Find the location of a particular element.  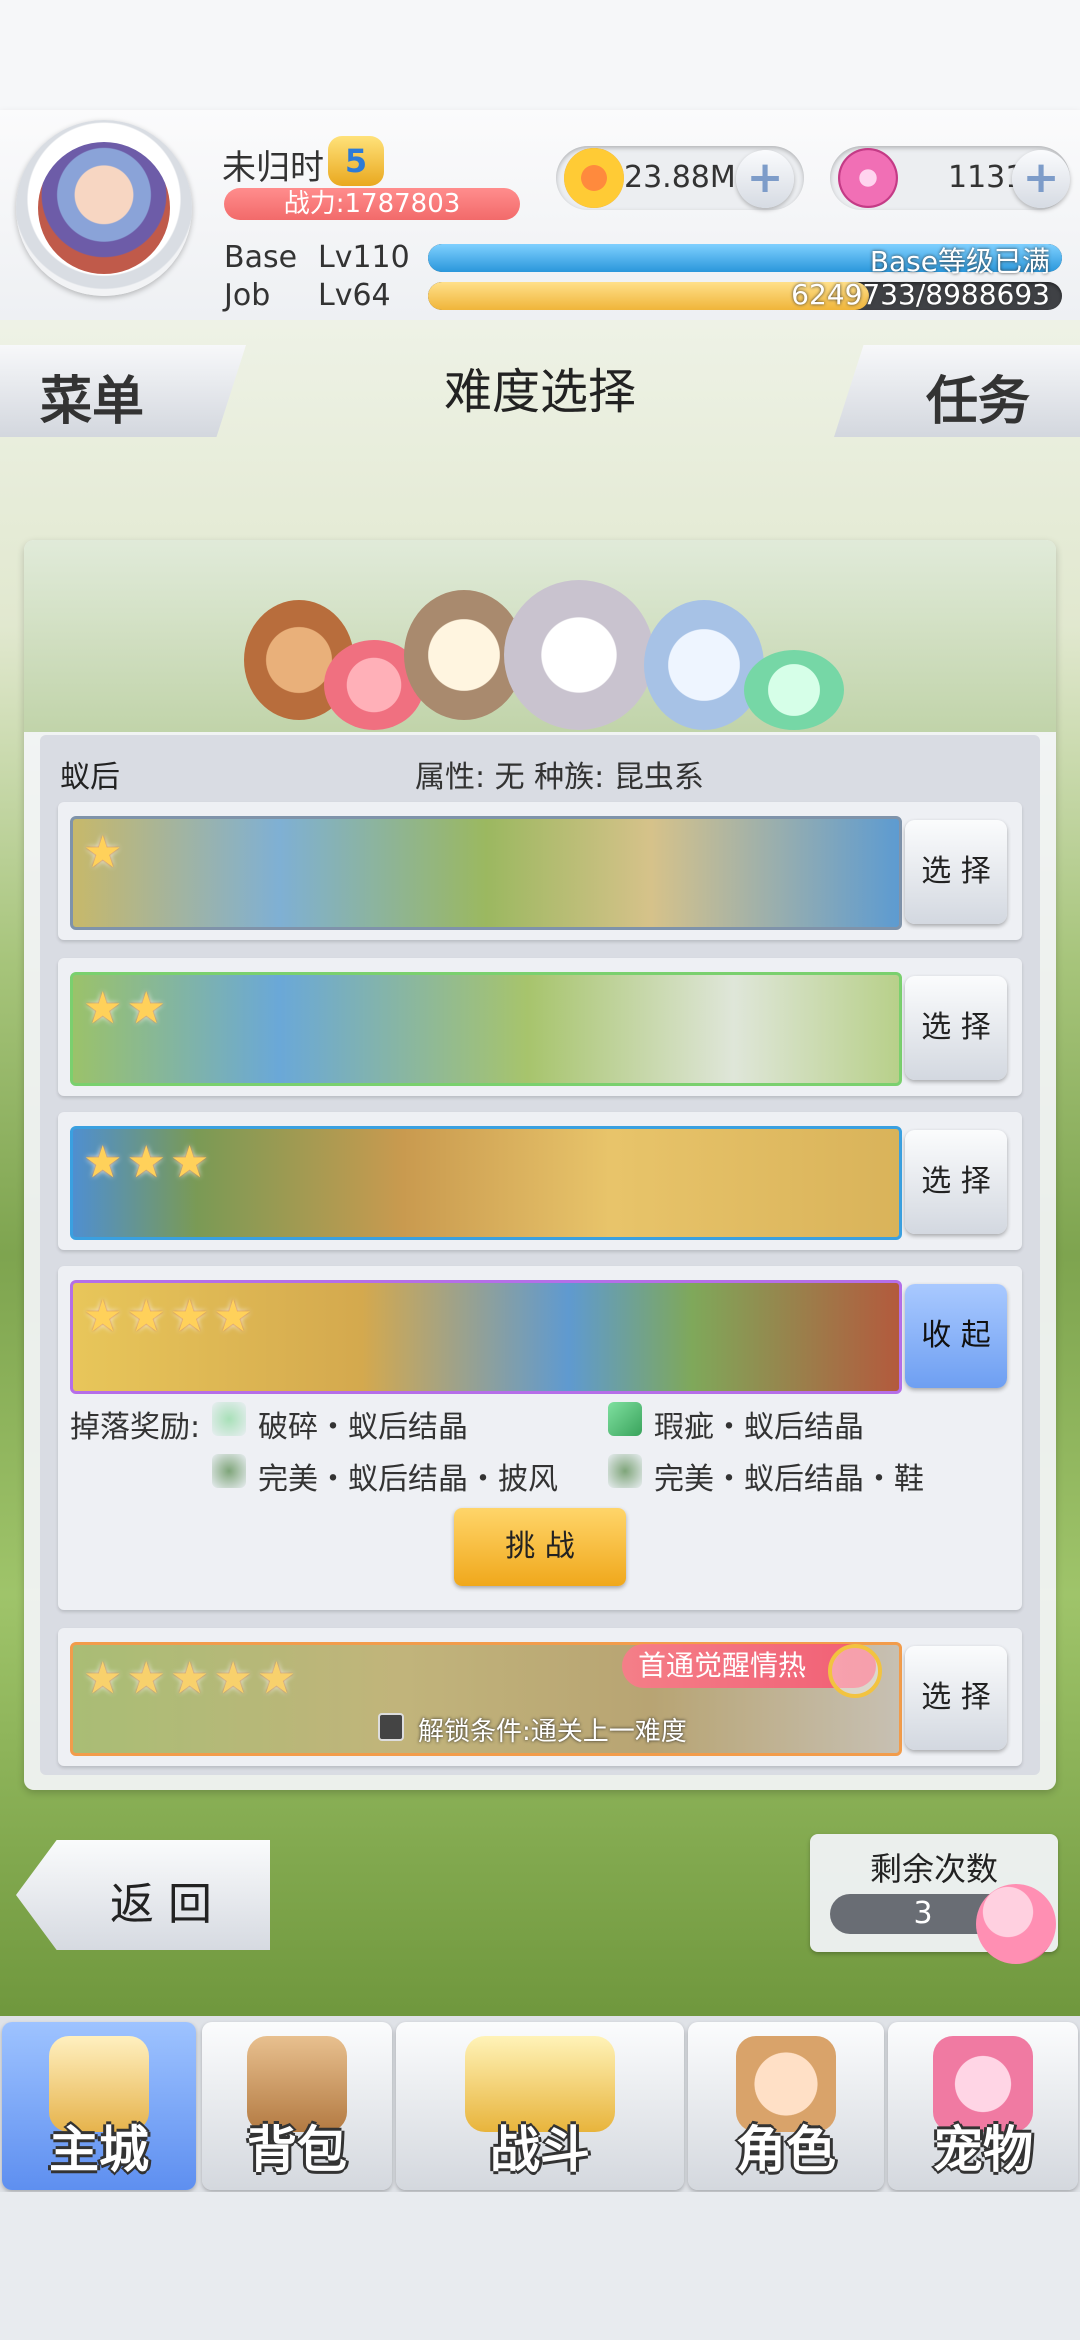

back-button: 返 回 is located at coordinates (143, 1895).